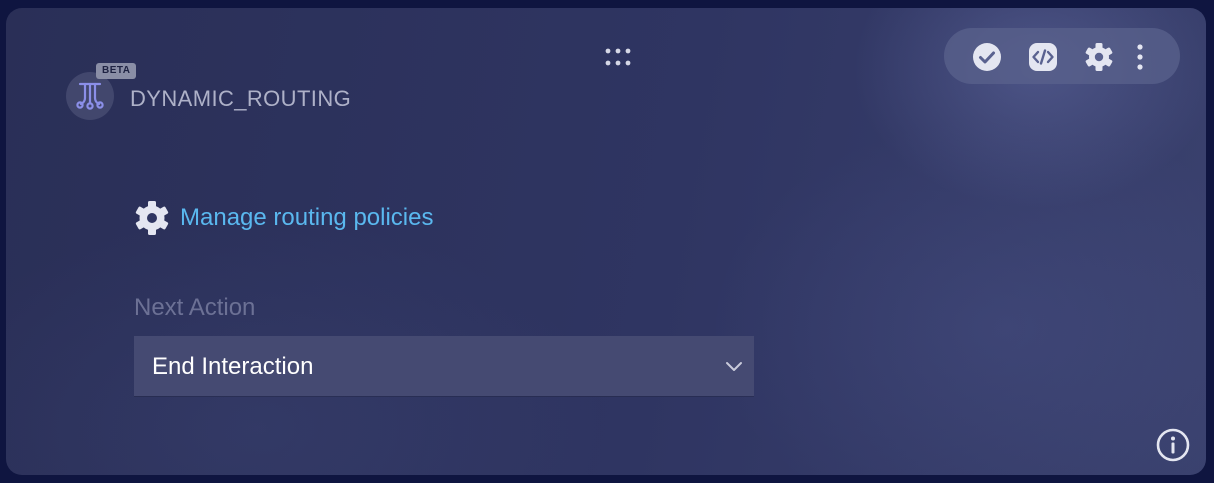 This screenshot has width=1214, height=483. Describe the element at coordinates (734, 368) in the screenshot. I see `chevron-down-icon` at that location.